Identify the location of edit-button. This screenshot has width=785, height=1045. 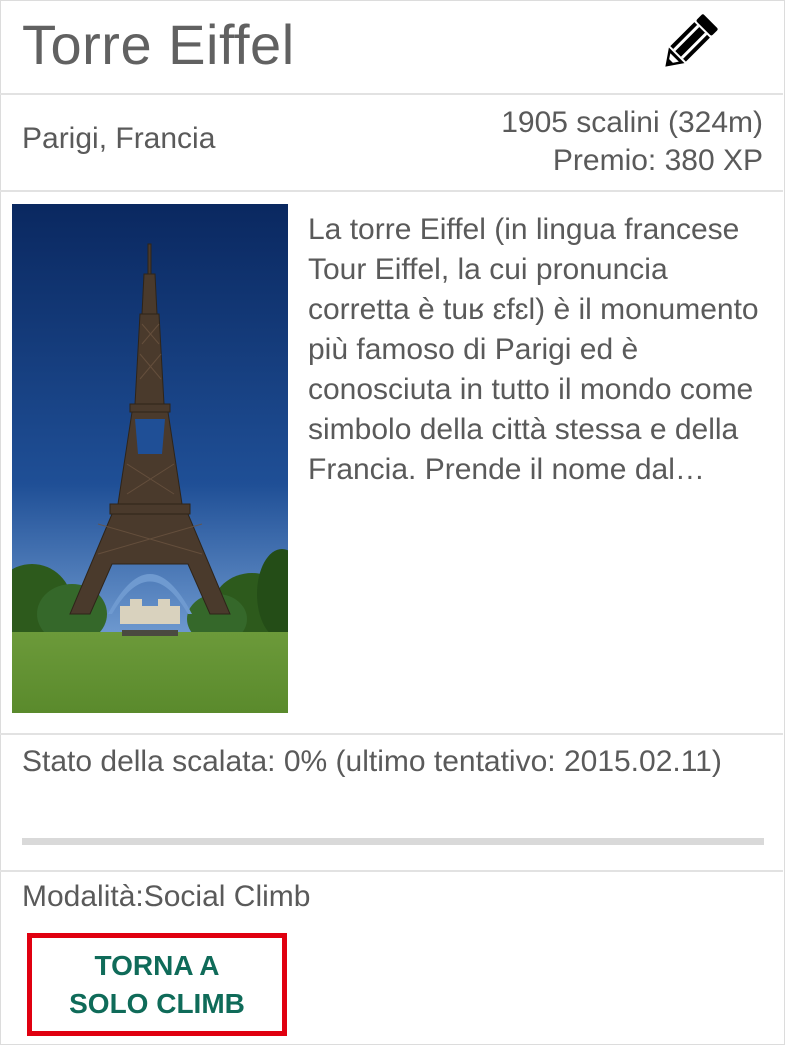
(688, 44).